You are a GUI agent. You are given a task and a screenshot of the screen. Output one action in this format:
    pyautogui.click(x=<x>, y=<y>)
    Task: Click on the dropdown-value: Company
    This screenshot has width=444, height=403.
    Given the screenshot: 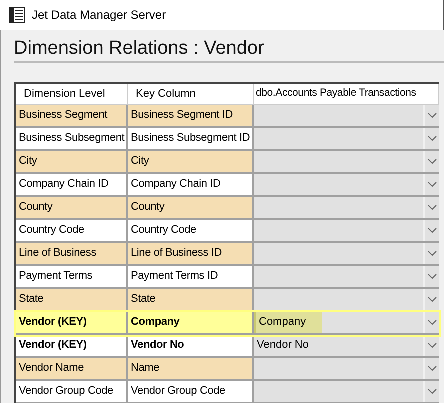 What is the action you would take?
    pyautogui.click(x=288, y=322)
    